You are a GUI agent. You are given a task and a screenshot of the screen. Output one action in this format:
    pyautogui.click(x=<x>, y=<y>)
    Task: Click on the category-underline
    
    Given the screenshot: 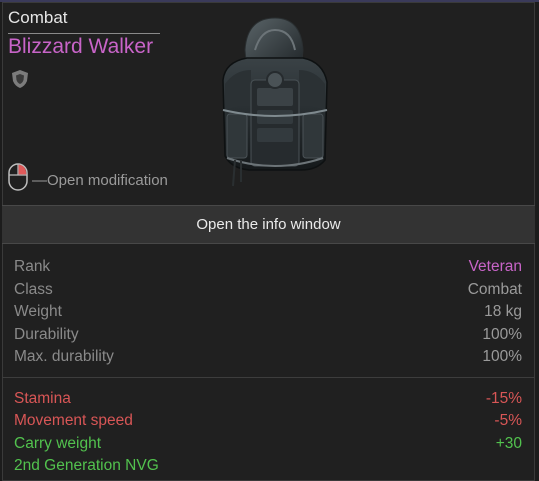 What is the action you would take?
    pyautogui.click(x=84, y=33)
    